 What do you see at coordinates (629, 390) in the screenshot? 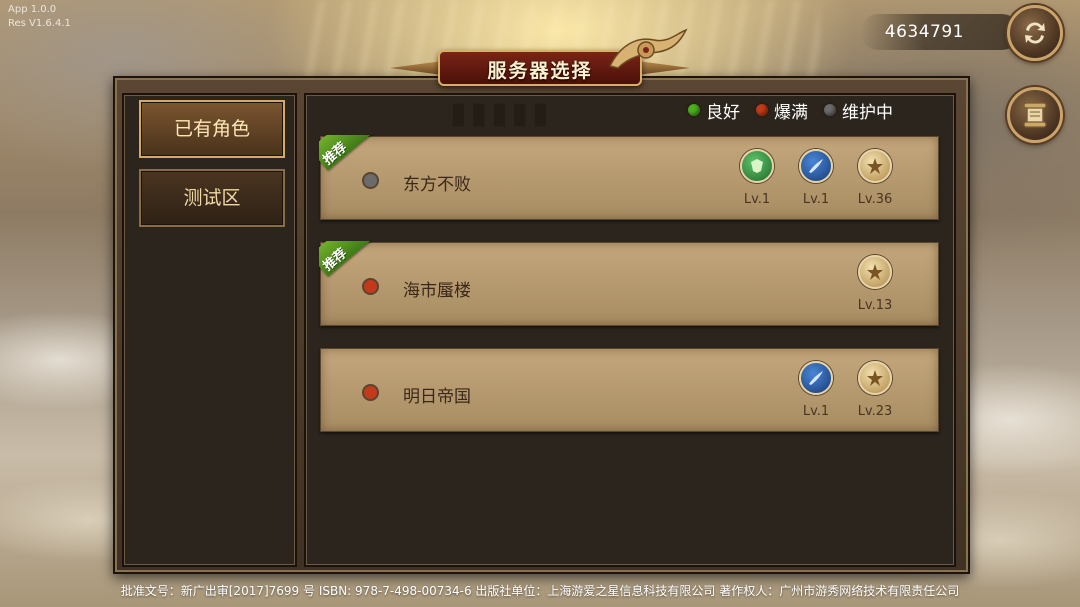
I see `server-row-mingridiguo: 明日帝国 Lv.1 Lv.23` at bounding box center [629, 390].